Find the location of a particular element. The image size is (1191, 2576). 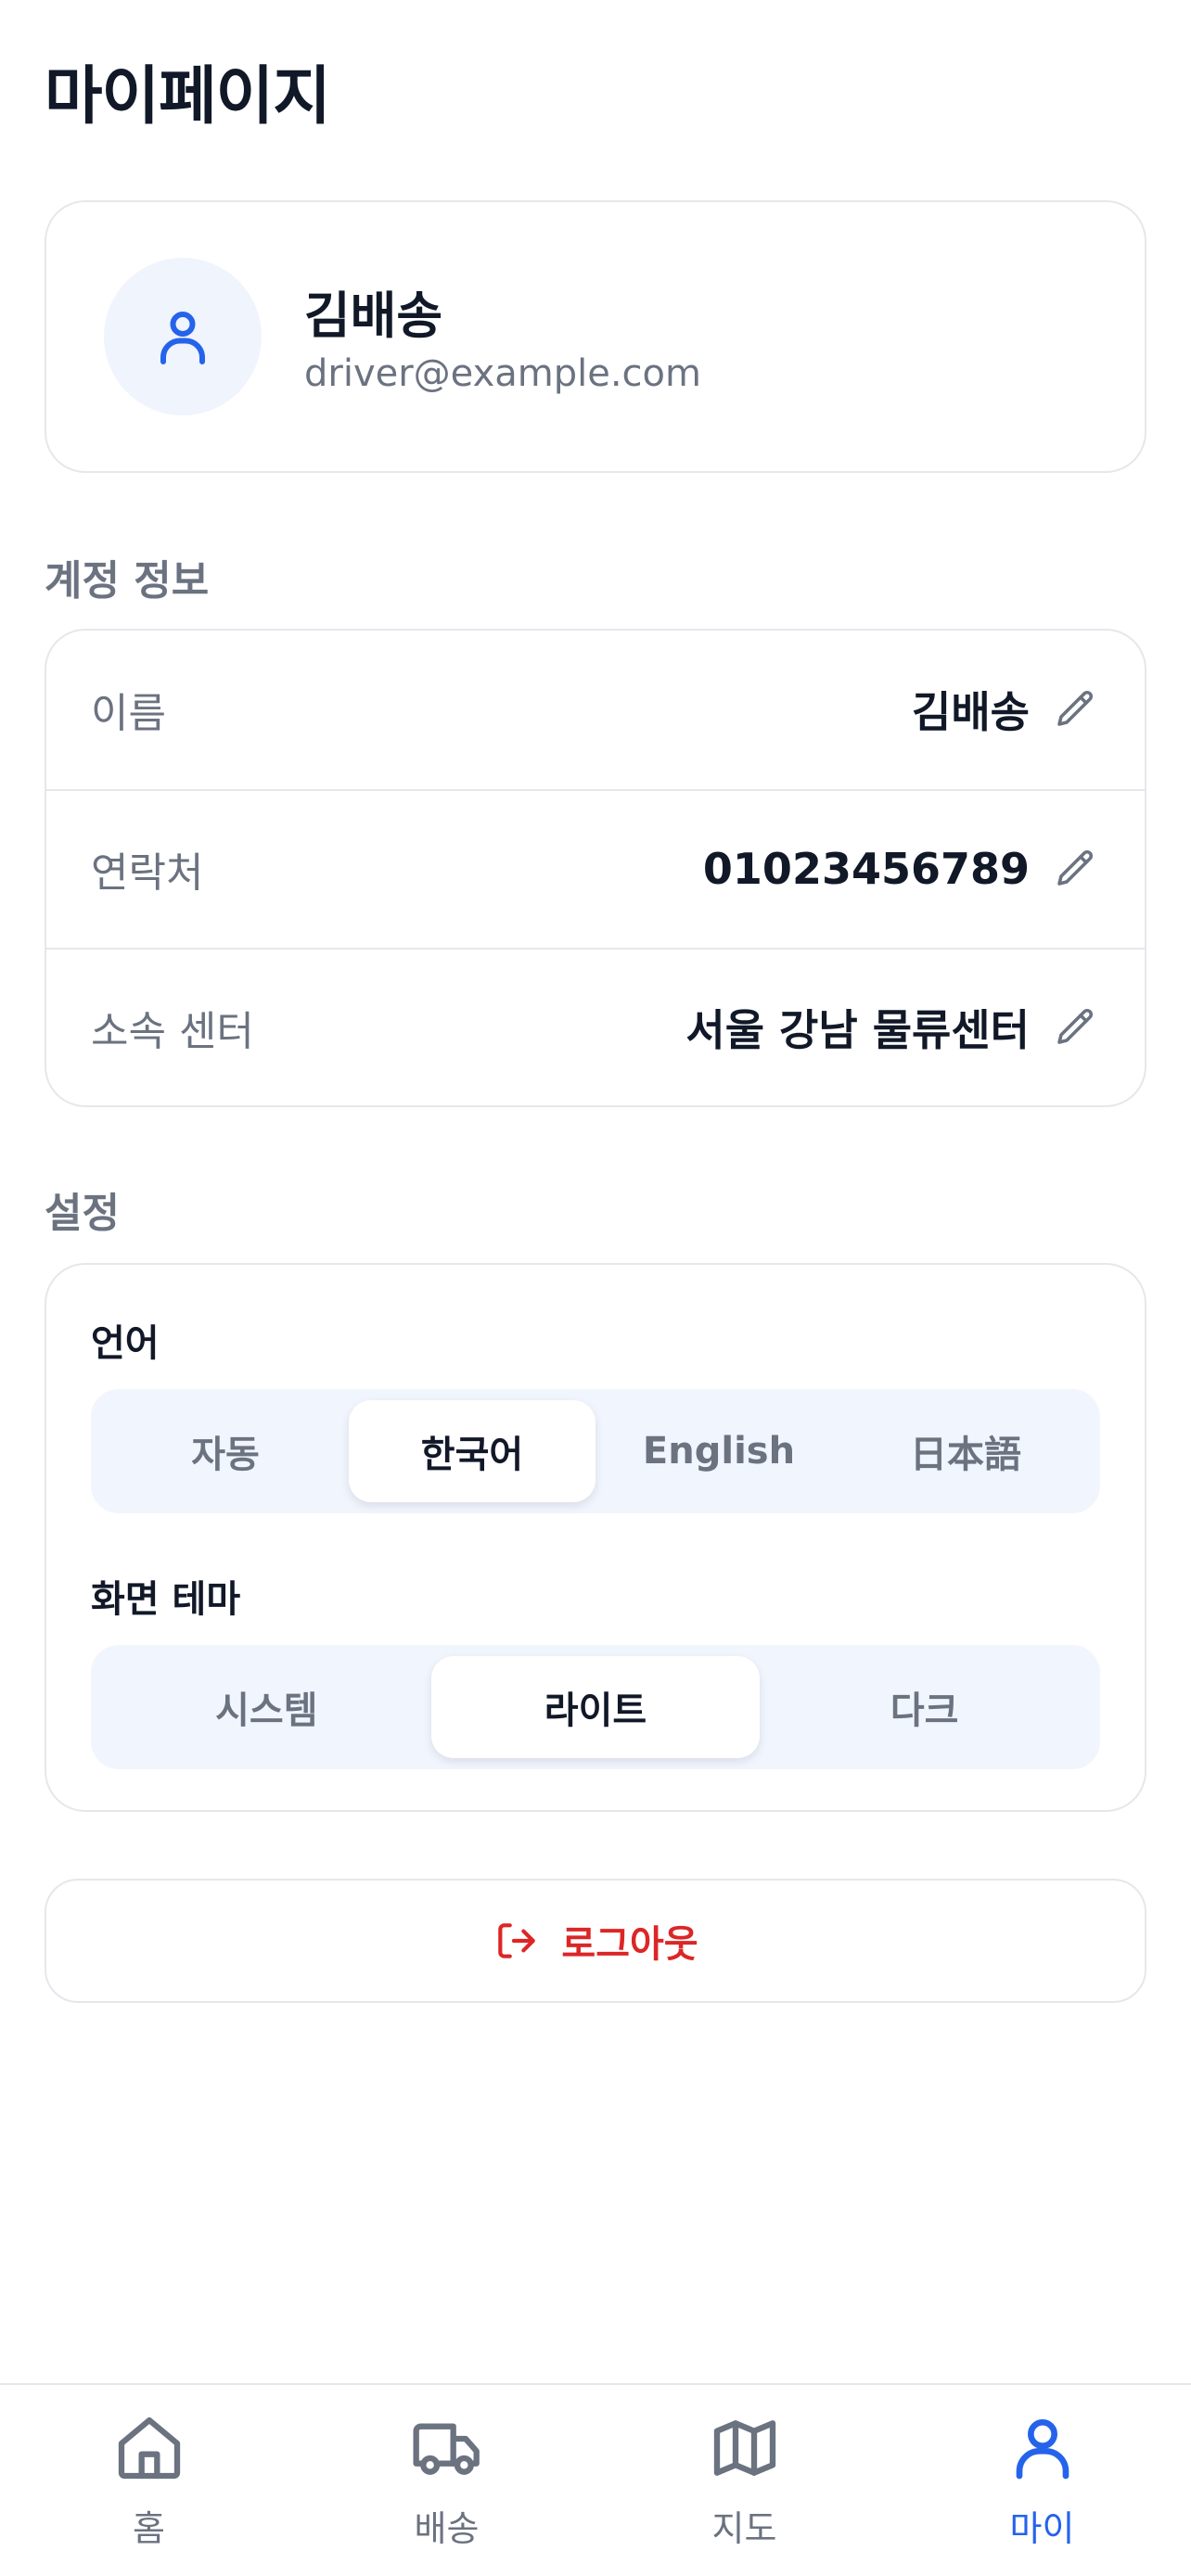

page-title: 마이페이지 is located at coordinates (188, 97).